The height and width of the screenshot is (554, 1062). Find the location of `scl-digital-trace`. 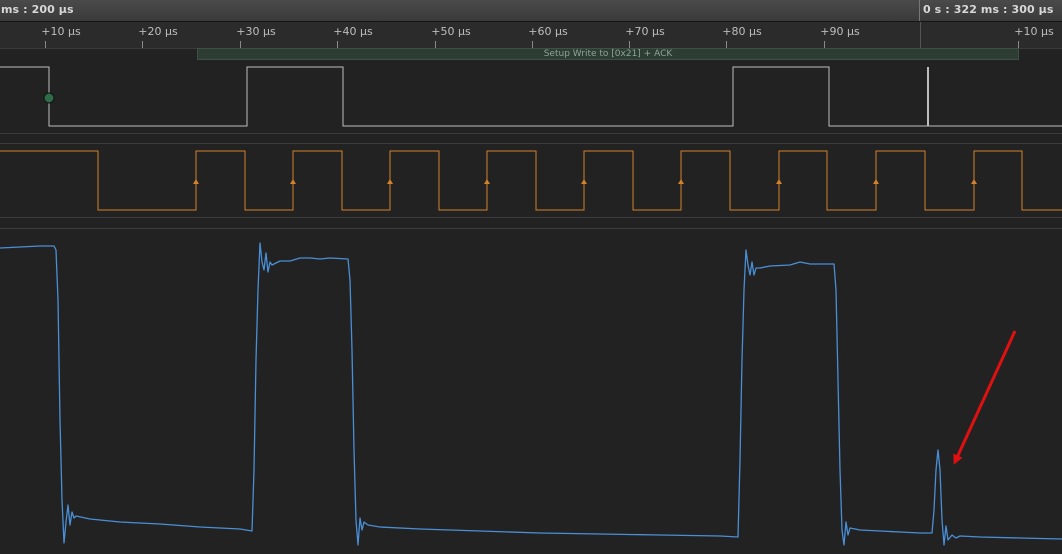

scl-digital-trace is located at coordinates (531, 180).